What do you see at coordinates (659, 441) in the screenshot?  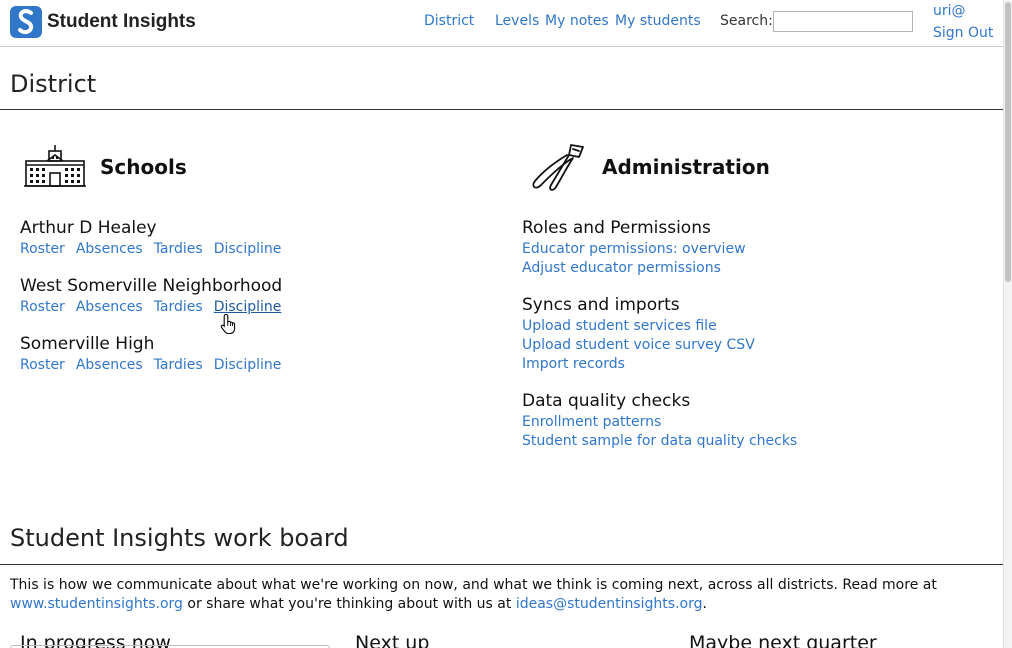 I see `student-sample-data-quality-link: Student sample for data quality checks` at bounding box center [659, 441].